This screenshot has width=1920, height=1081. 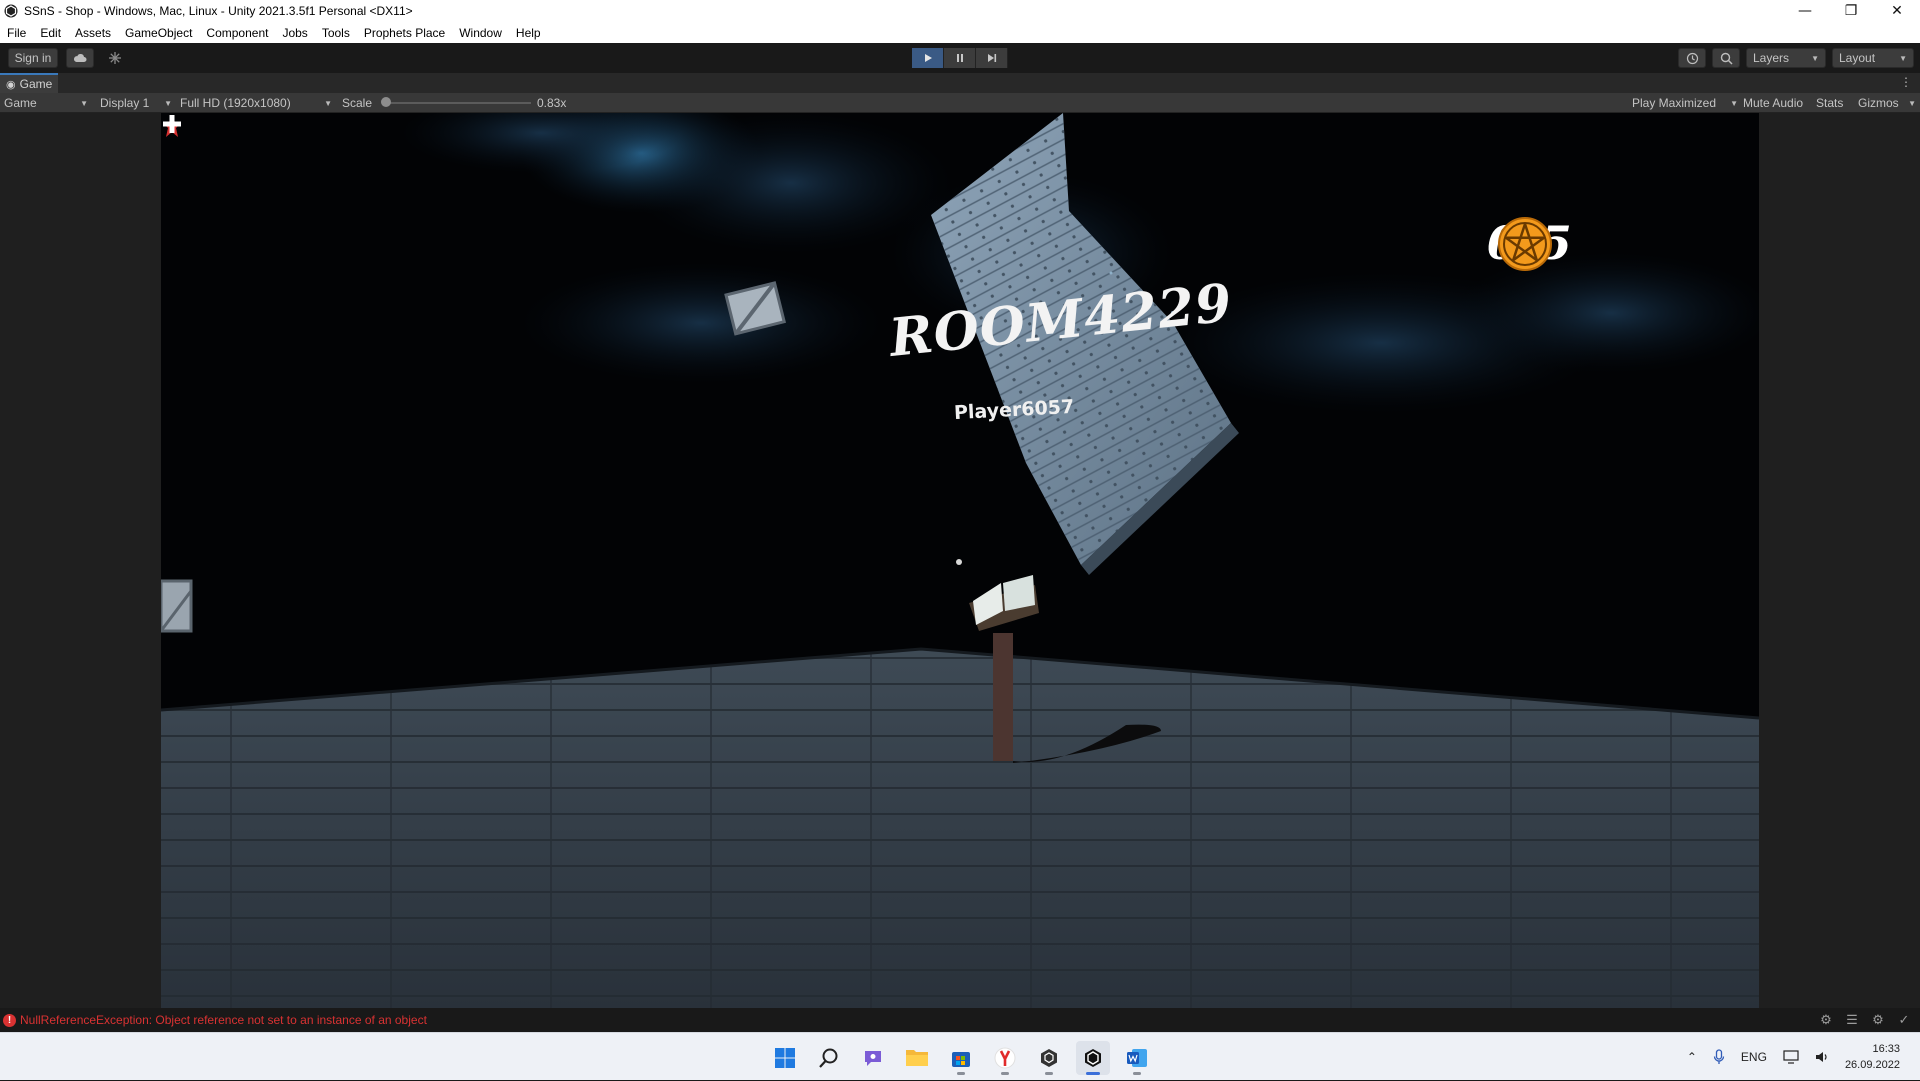 What do you see at coordinates (1906, 82) in the screenshot?
I see `panel-menu-icon: ⋮` at bounding box center [1906, 82].